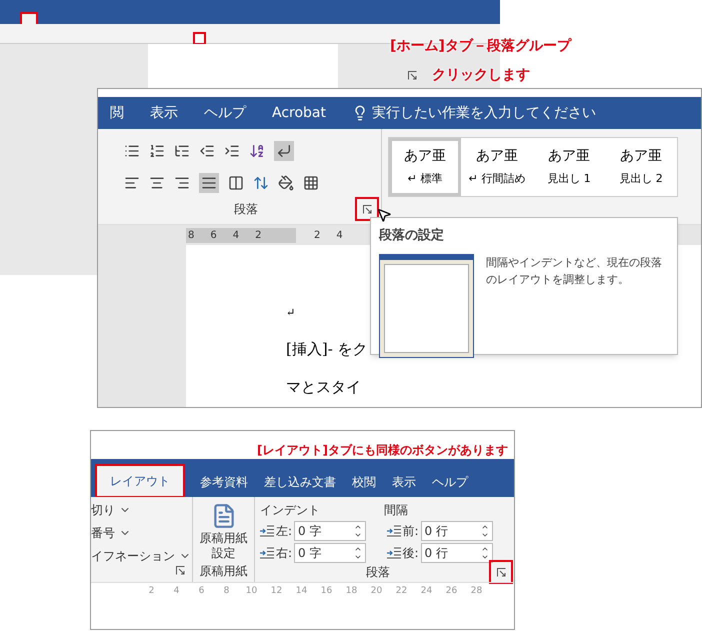 The height and width of the screenshot is (631, 702). Describe the element at coordinates (103, 533) in the screenshot. I see `menu-item: 番号` at that location.